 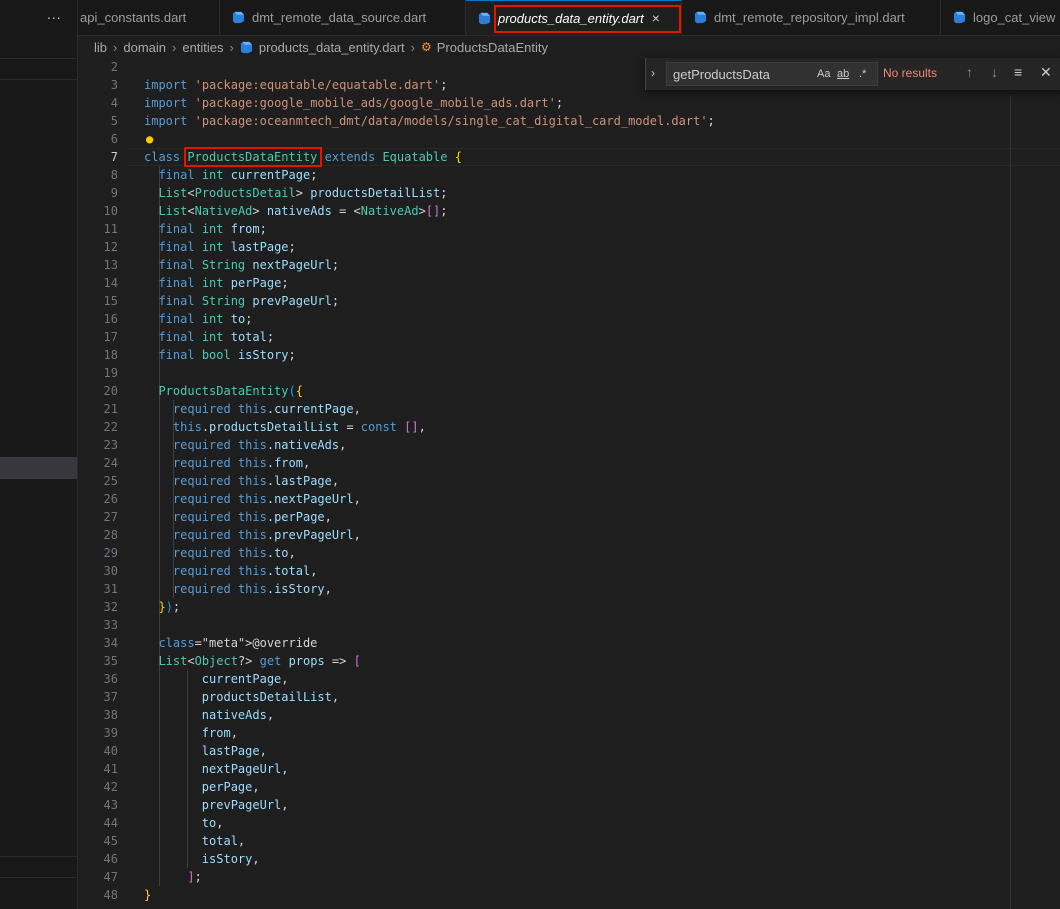 I want to click on breadcrumb-item: lib, so click(x=100, y=47).